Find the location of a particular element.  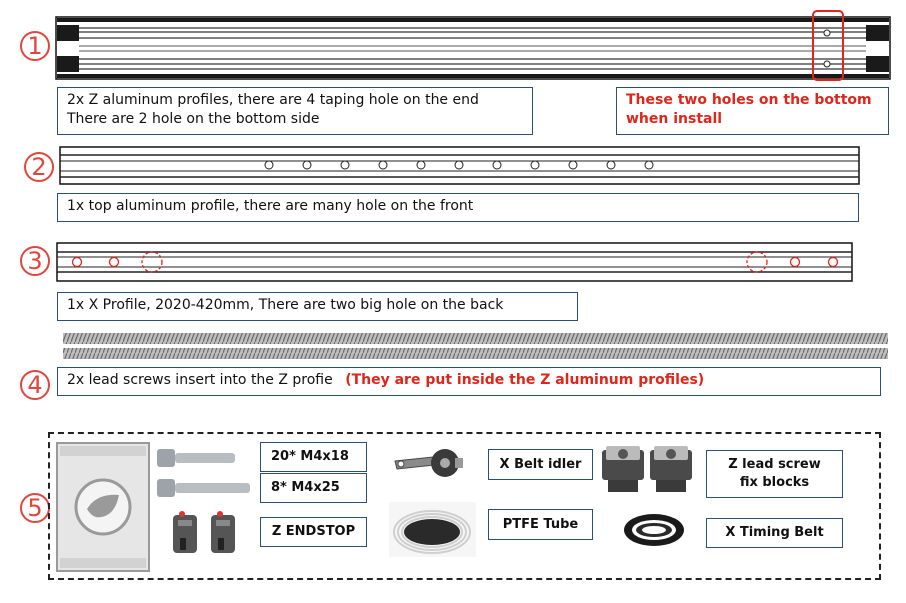

screws-m4x18-label: 20* M4x18 is located at coordinates (313, 457).